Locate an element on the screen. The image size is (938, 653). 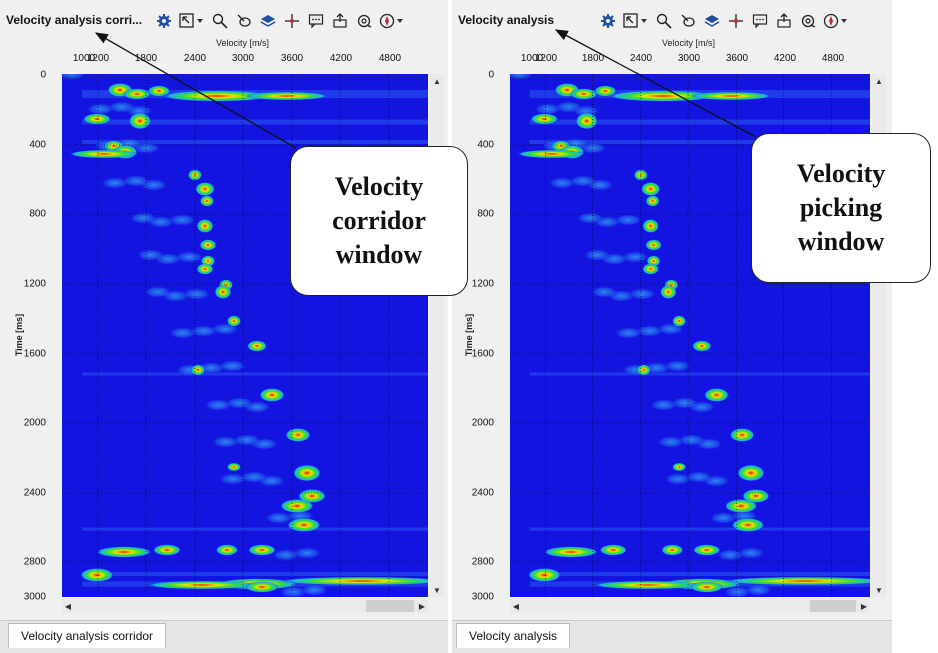
y-tick: 2800 is located at coordinates (34, 562).